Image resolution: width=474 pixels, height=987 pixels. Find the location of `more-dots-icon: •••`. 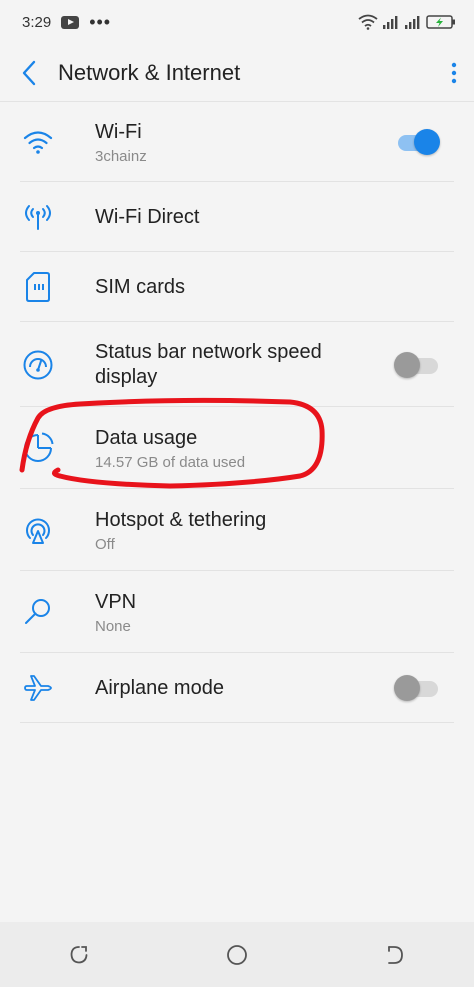

more-dots-icon: ••• is located at coordinates (100, 22).